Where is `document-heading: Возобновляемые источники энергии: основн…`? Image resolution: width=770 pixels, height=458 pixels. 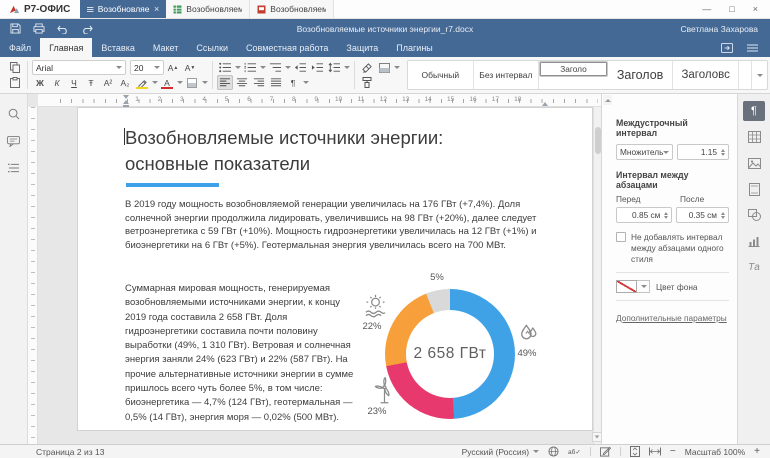 document-heading: Возобновляемые источники энергии: основн… is located at coordinates (284, 151).